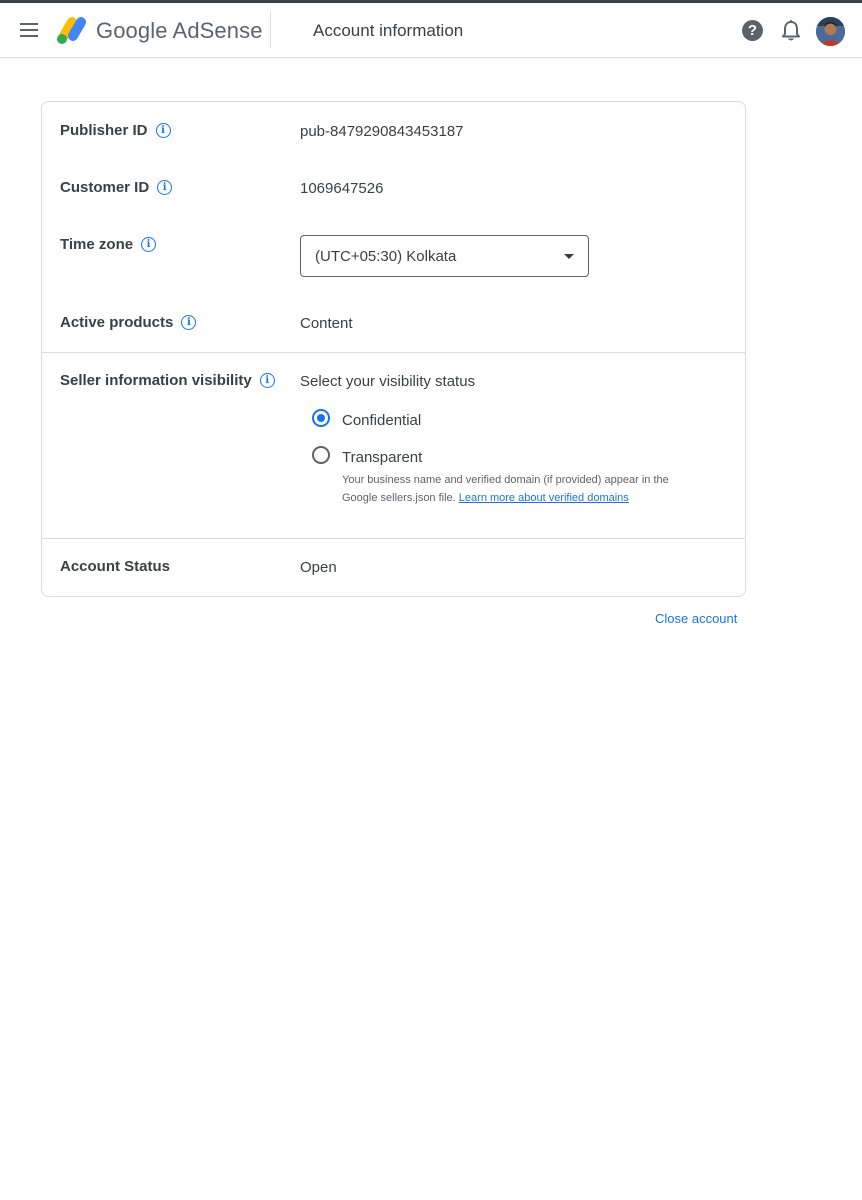  Describe the element at coordinates (270, 30) in the screenshot. I see `header-divider` at that location.